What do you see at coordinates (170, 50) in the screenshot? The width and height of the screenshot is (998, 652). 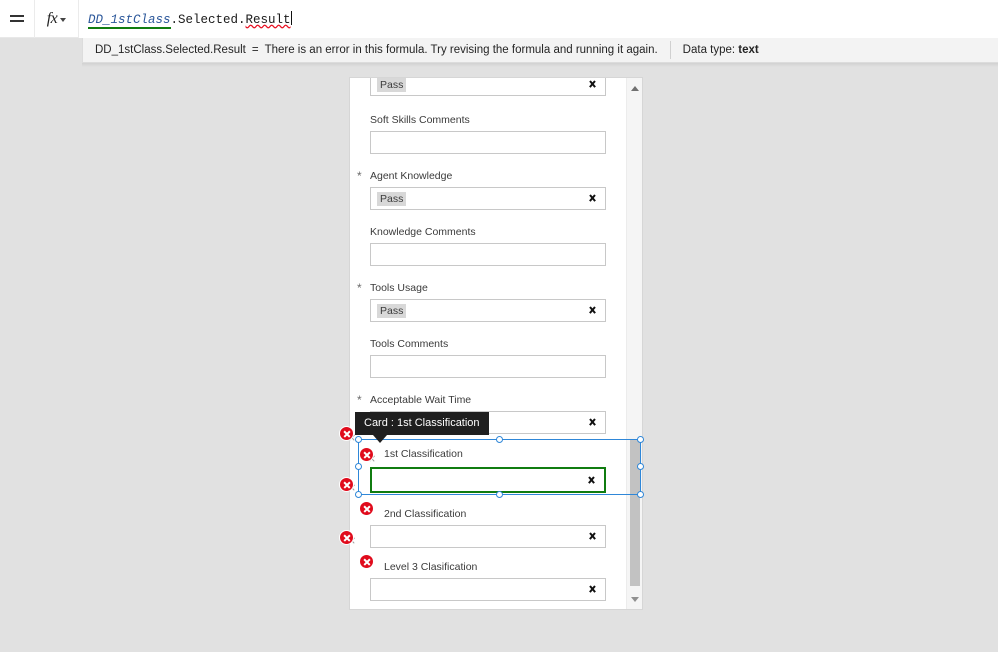 I see `formula-echo: DD_1stClass.Selected.Result` at bounding box center [170, 50].